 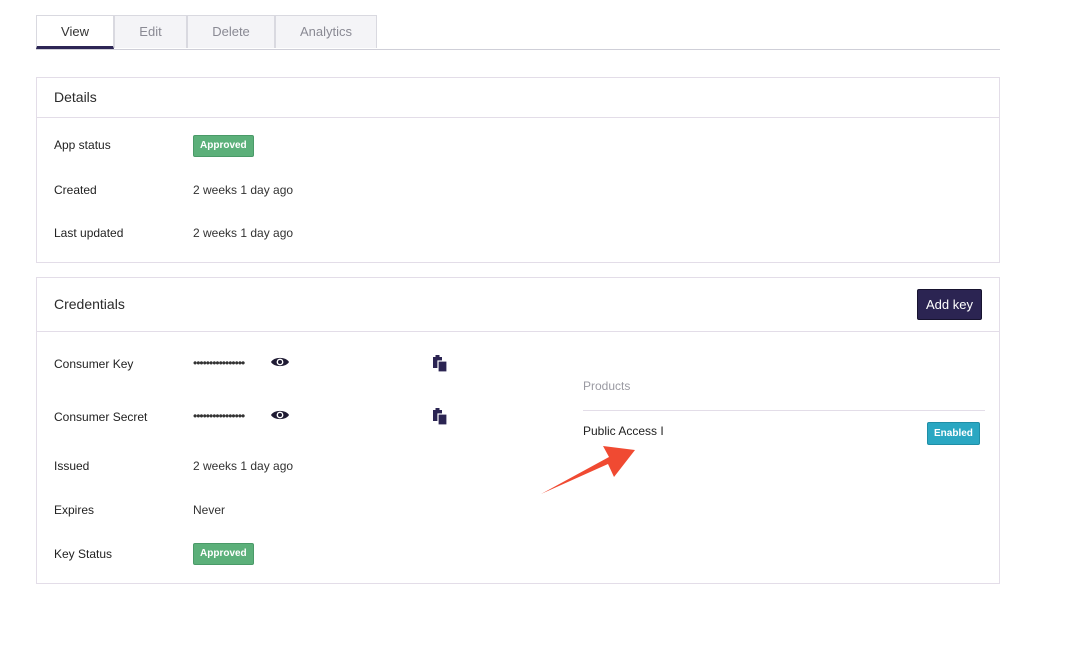 I want to click on tab-analytics: Analytics, so click(x=326, y=31).